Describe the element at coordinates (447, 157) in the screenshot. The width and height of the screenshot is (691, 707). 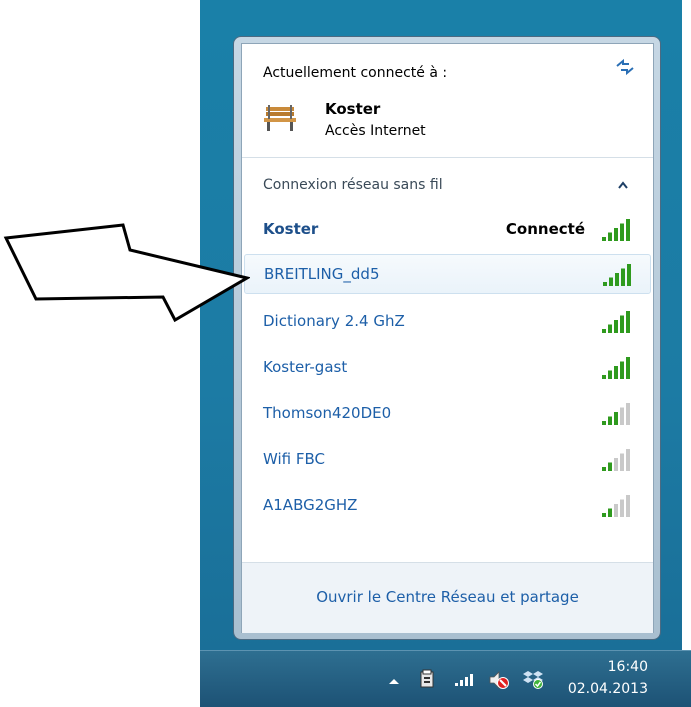
I see `section-divider` at that location.